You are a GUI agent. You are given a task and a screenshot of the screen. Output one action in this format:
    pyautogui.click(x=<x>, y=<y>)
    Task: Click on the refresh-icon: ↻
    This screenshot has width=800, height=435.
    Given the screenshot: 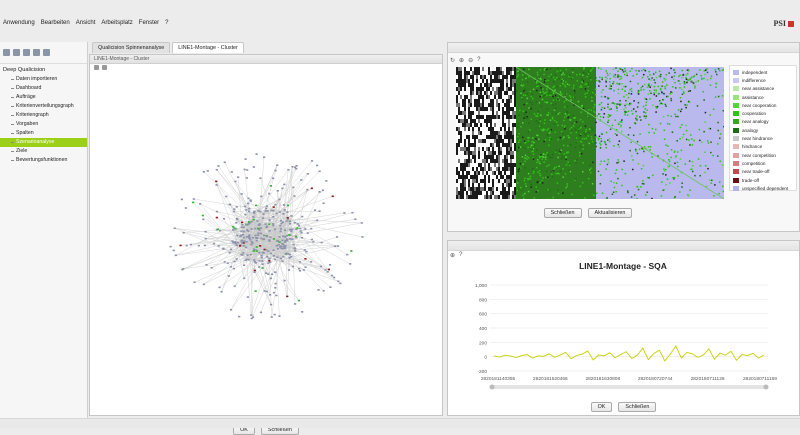 What is the action you would take?
    pyautogui.click(x=452, y=60)
    